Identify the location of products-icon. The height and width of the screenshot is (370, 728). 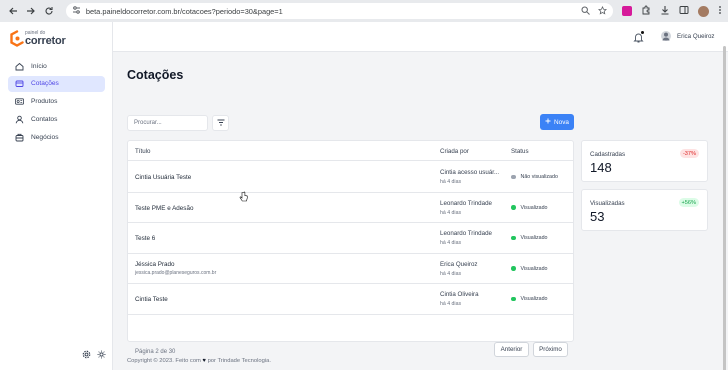
(19, 101).